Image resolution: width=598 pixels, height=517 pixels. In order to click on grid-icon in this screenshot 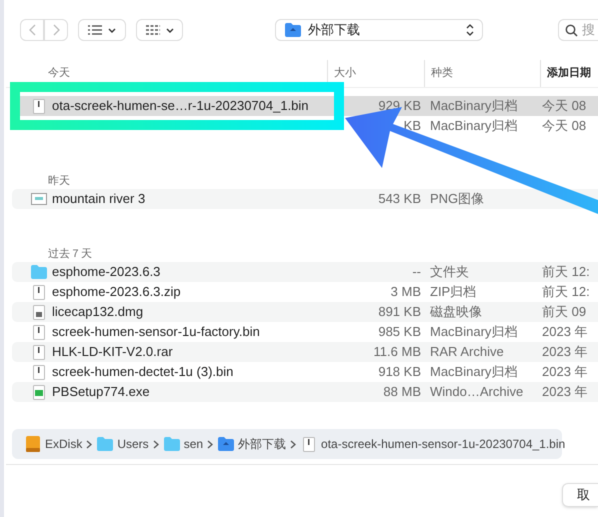, I will do `click(153, 30)`.